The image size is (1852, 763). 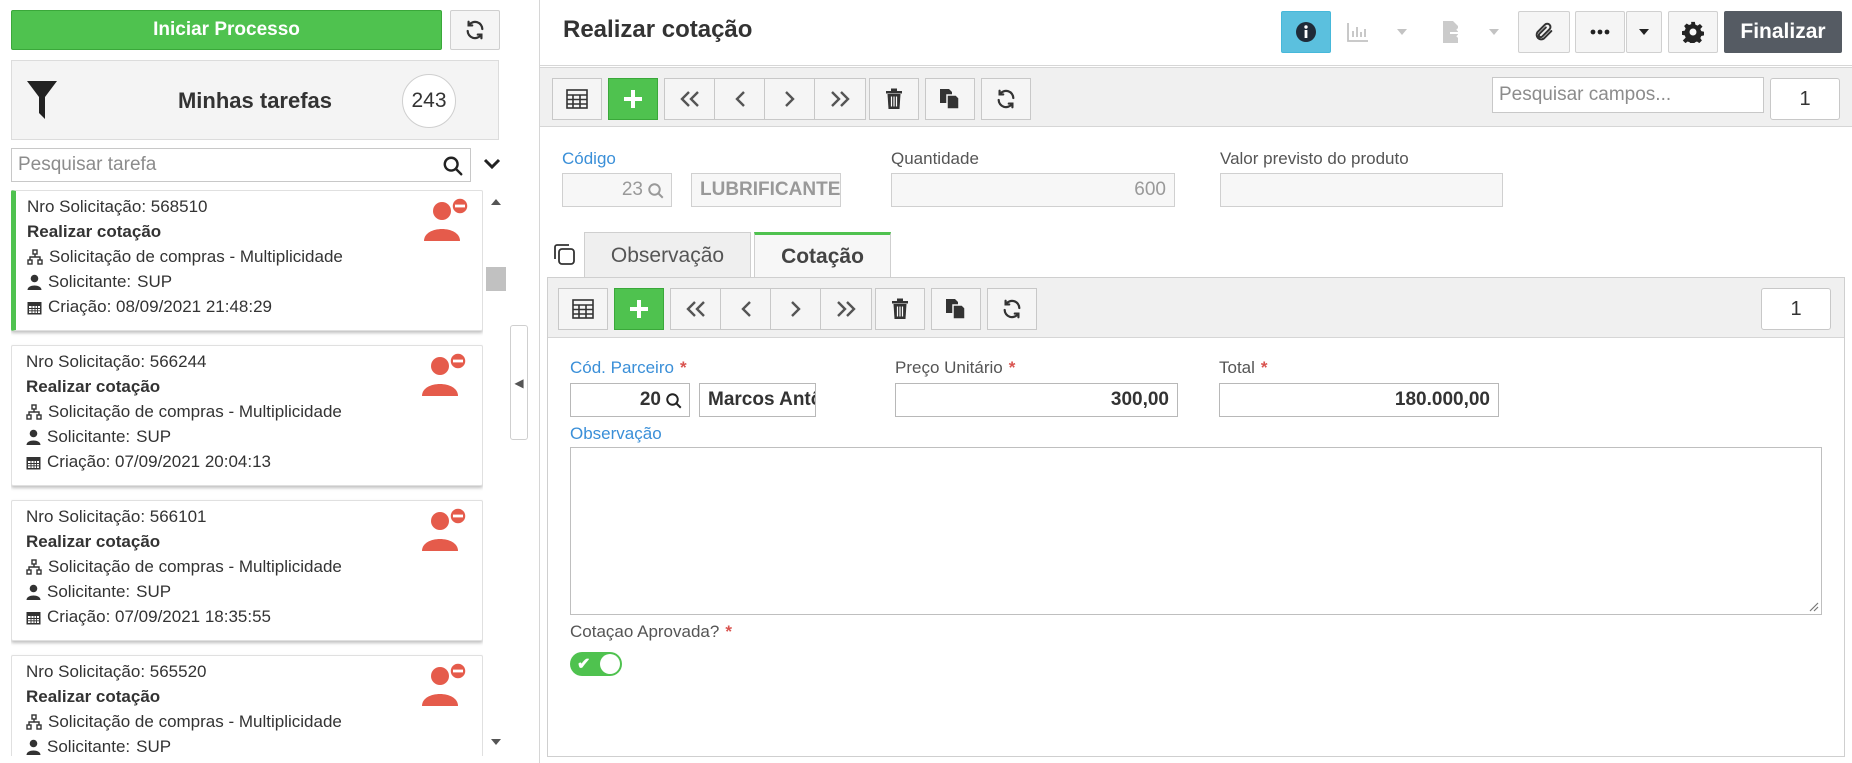 What do you see at coordinates (667, 255) in the screenshot?
I see `tab-observacao: Observação` at bounding box center [667, 255].